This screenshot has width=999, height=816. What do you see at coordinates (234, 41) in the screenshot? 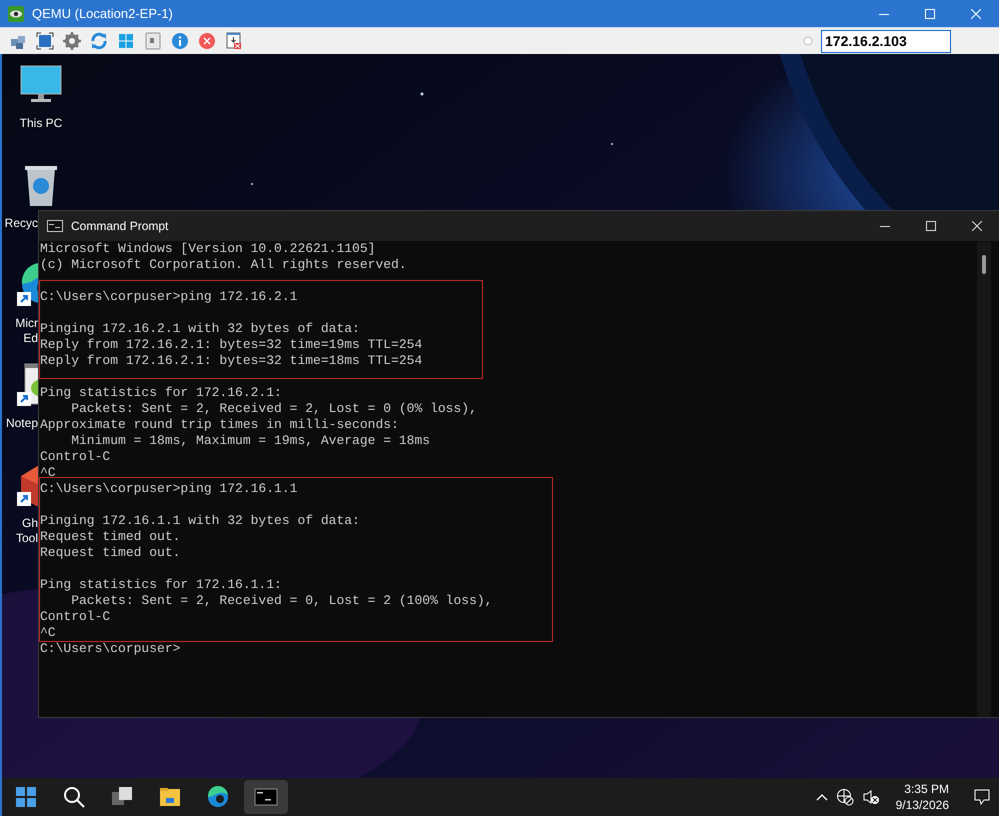
I see `window-remove-icon` at bounding box center [234, 41].